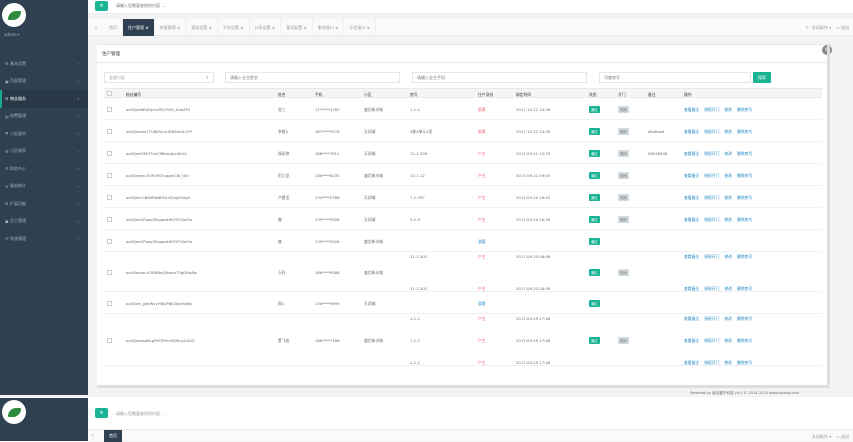  I want to click on tab-home: 首页, so click(113, 436).